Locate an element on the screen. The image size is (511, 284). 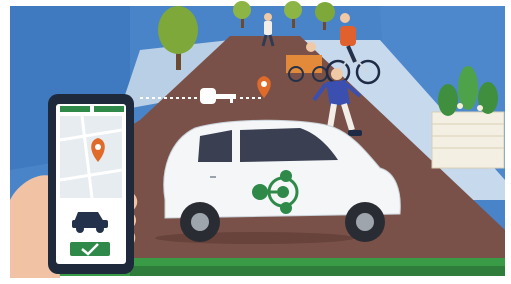
smartphone is located at coordinates (91, 184).